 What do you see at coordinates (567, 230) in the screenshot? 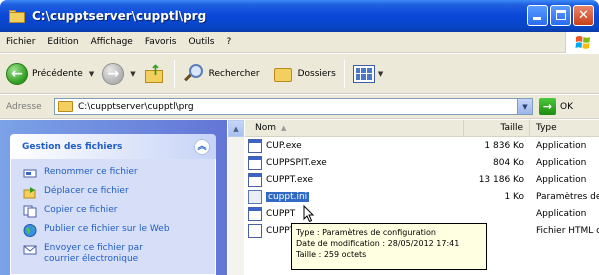
I see `file-type: Fichier HTML cor` at bounding box center [567, 230].